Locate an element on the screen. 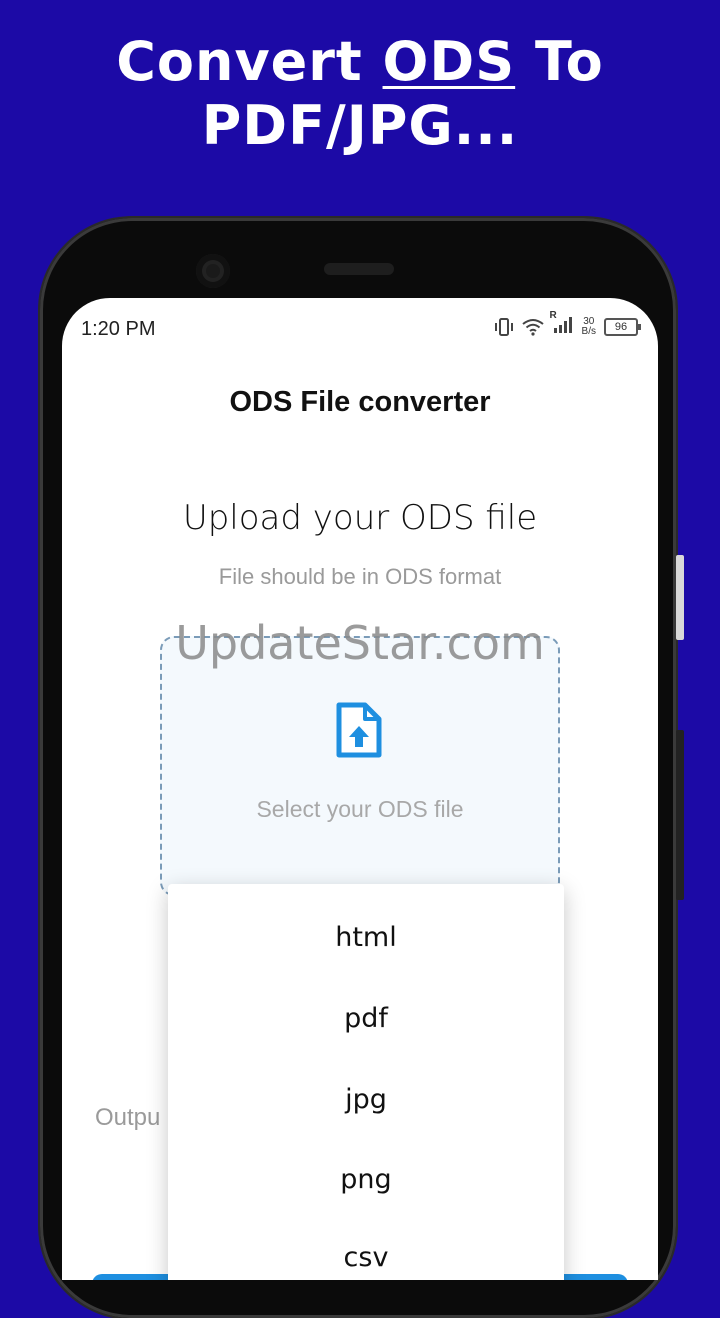  network-speed: 30 B/s is located at coordinates (588, 326).